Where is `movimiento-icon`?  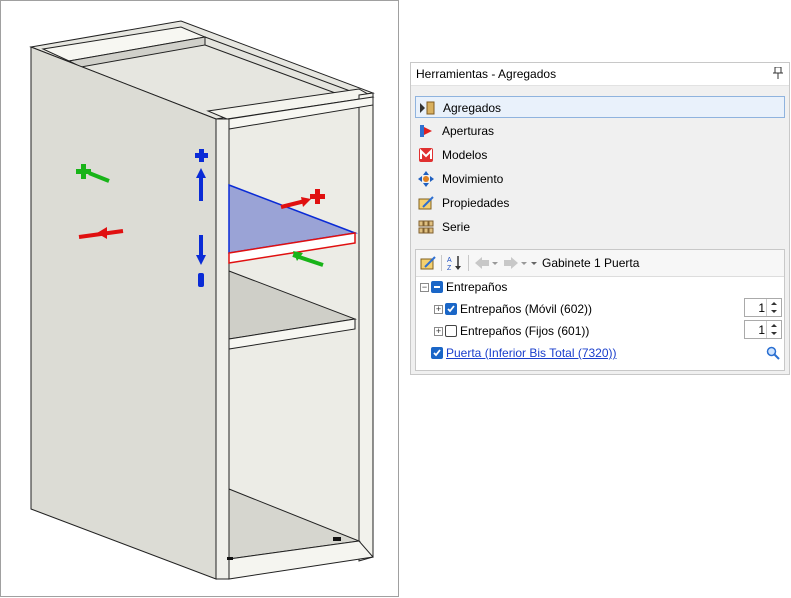 movimiento-icon is located at coordinates (426, 179).